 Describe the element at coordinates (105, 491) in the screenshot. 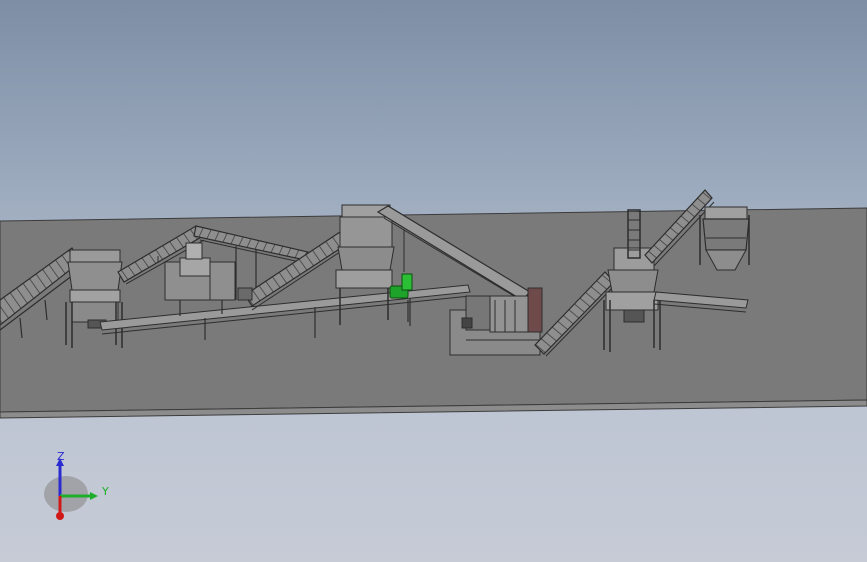

I see `y-axis-label: Y` at that location.